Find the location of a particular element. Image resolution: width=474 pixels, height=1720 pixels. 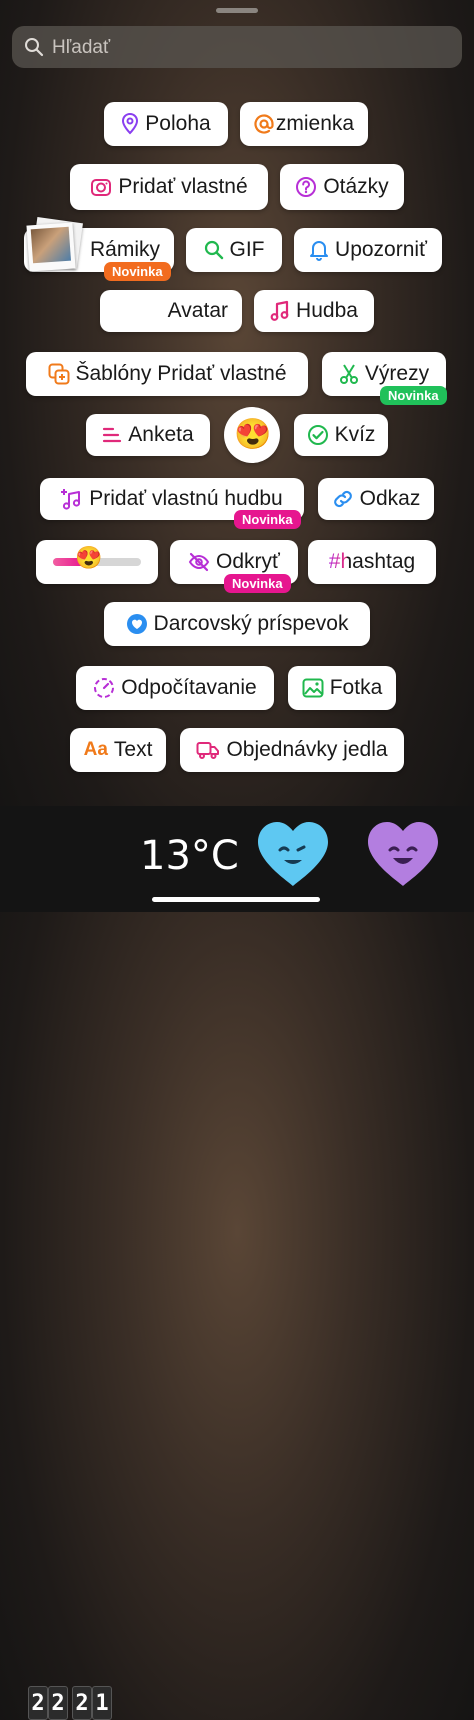

search-input: Hľadať is located at coordinates (81, 48).